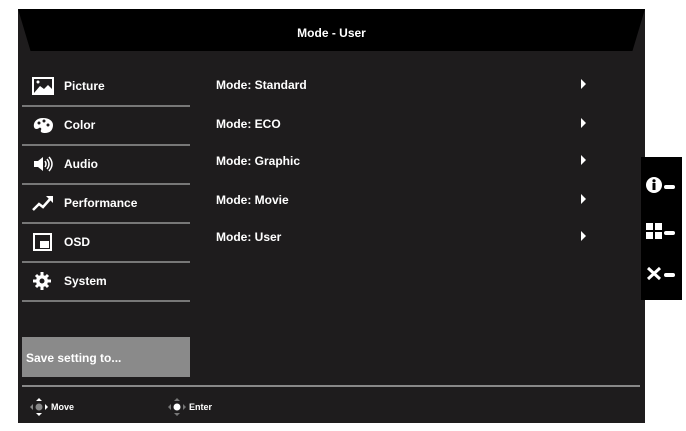 This screenshot has width=686, height=431. I want to click on mode-label: Mode: ECO, so click(248, 124).